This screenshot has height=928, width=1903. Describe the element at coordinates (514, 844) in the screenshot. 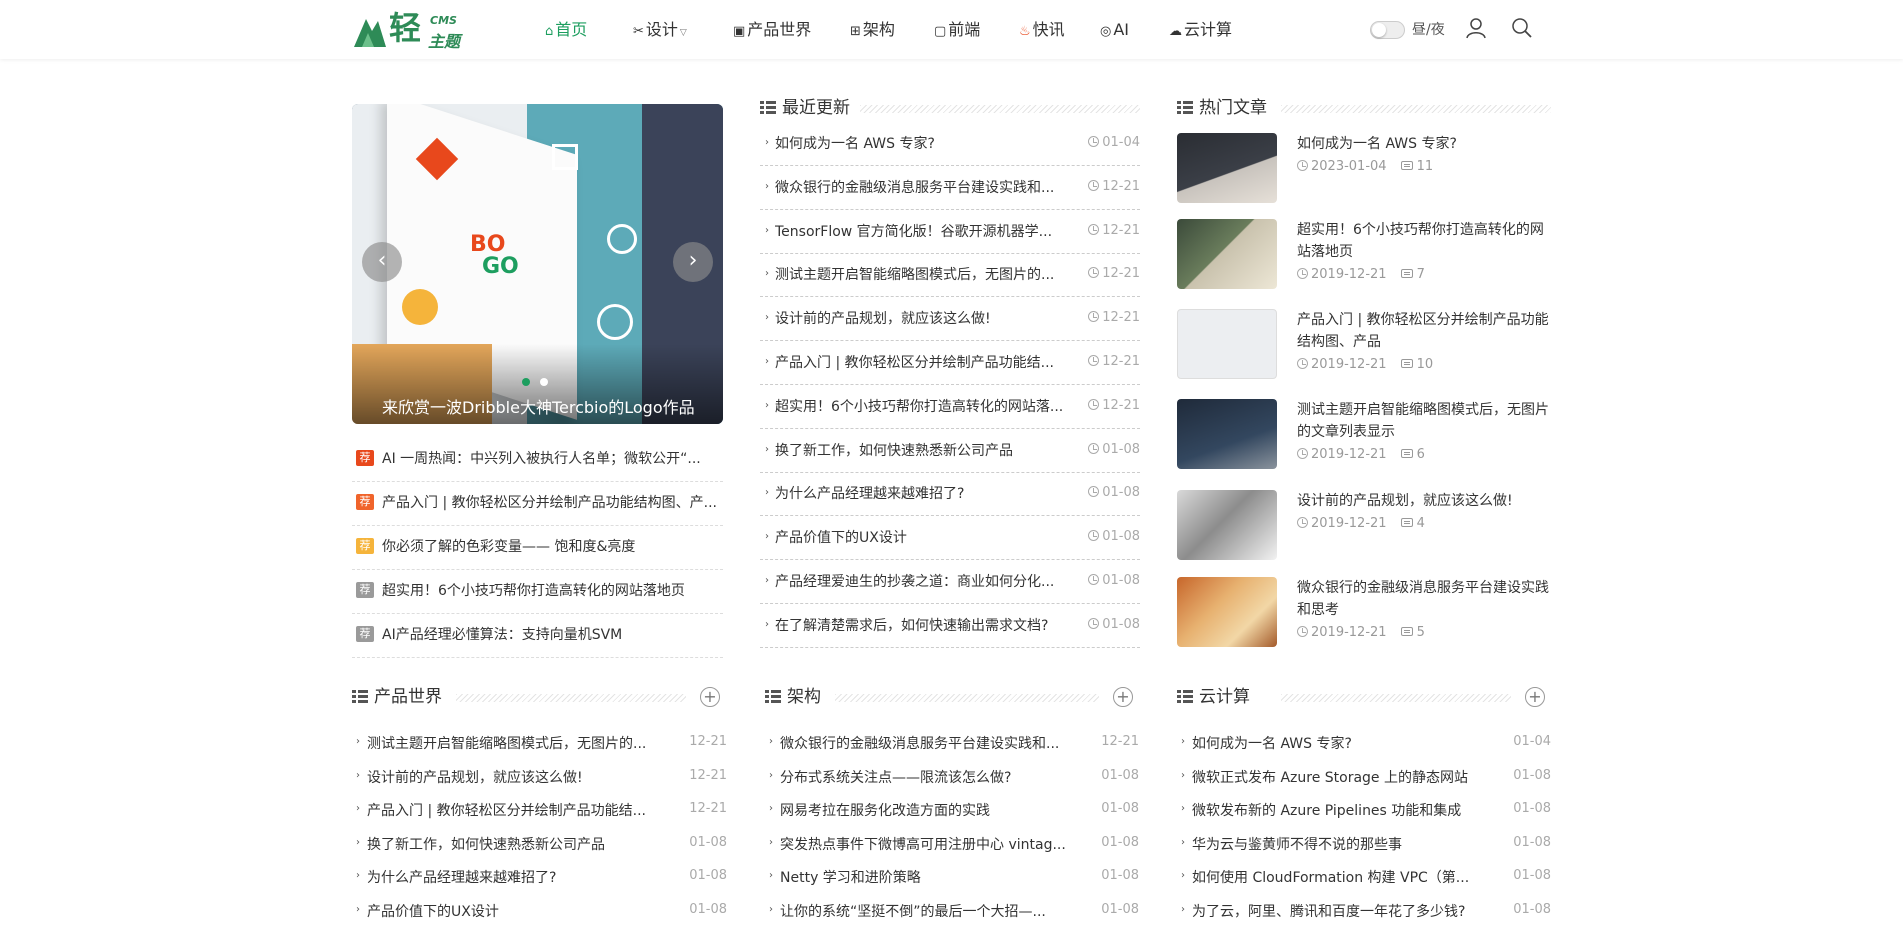

I see `section-item-title: 换了新工作，如何快速熟悉新公司产品` at that location.